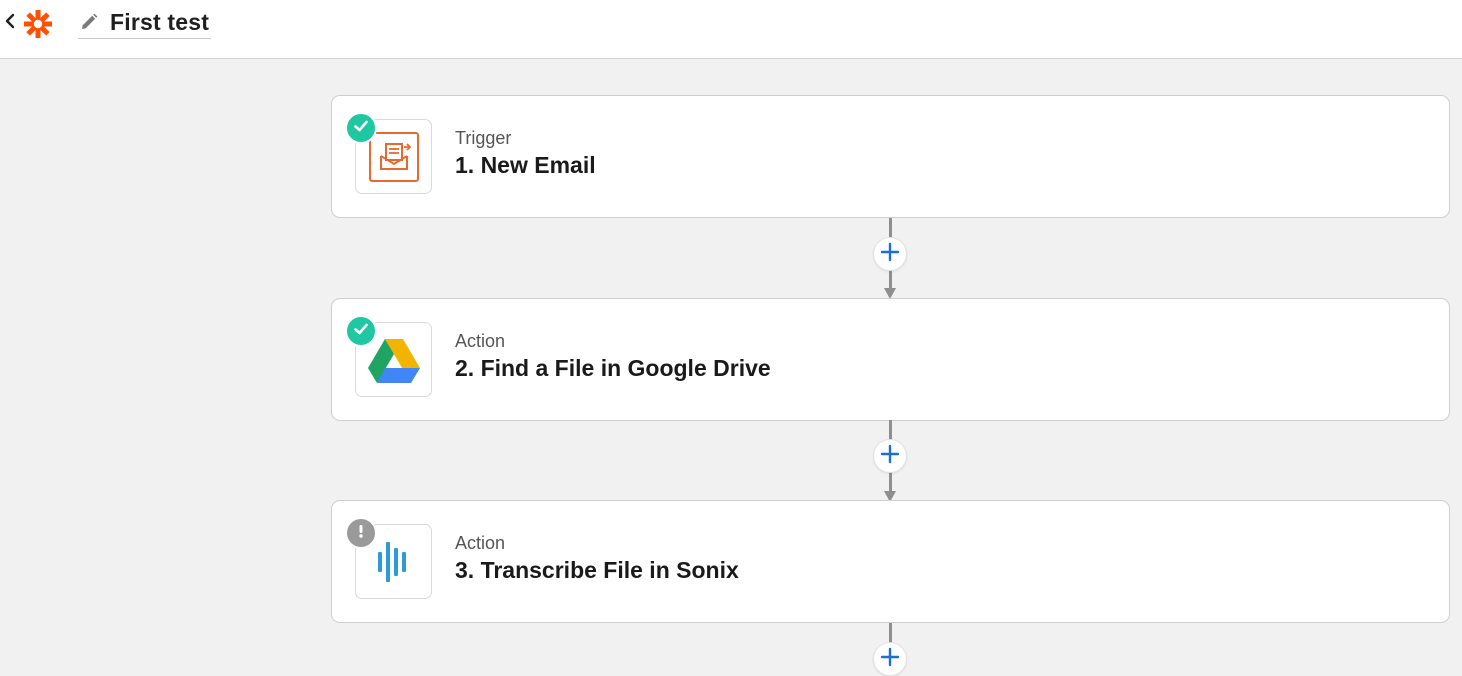 The height and width of the screenshot is (676, 1462). I want to click on zap-title-editor: First test, so click(145, 22).